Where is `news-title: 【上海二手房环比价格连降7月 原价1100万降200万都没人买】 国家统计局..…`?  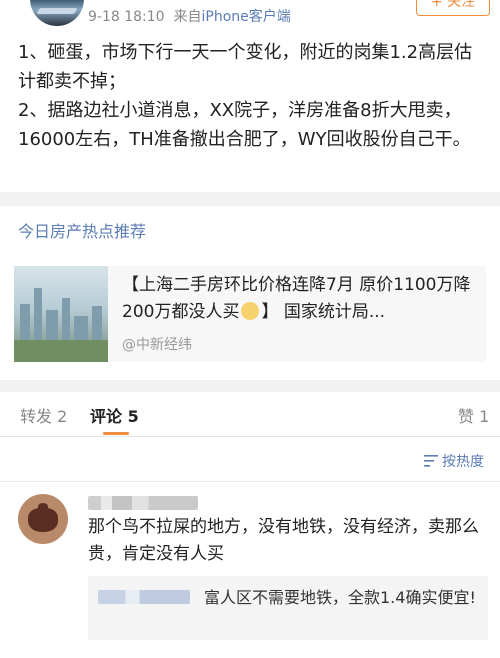 news-title: 【上海二手房环比价格连降7月 原价1100万降200万都没人买】 国家统计局..… is located at coordinates (300, 299).